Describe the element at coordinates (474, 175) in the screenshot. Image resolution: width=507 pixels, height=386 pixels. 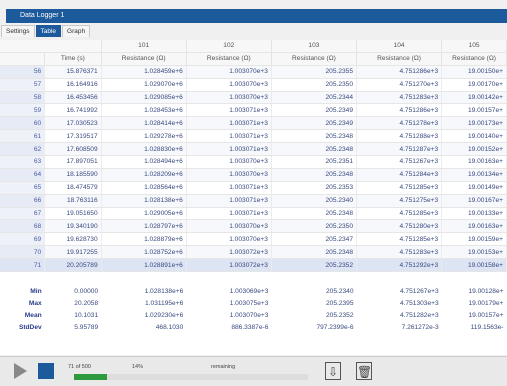
I see `table-cell: 19.00134e+` at that location.